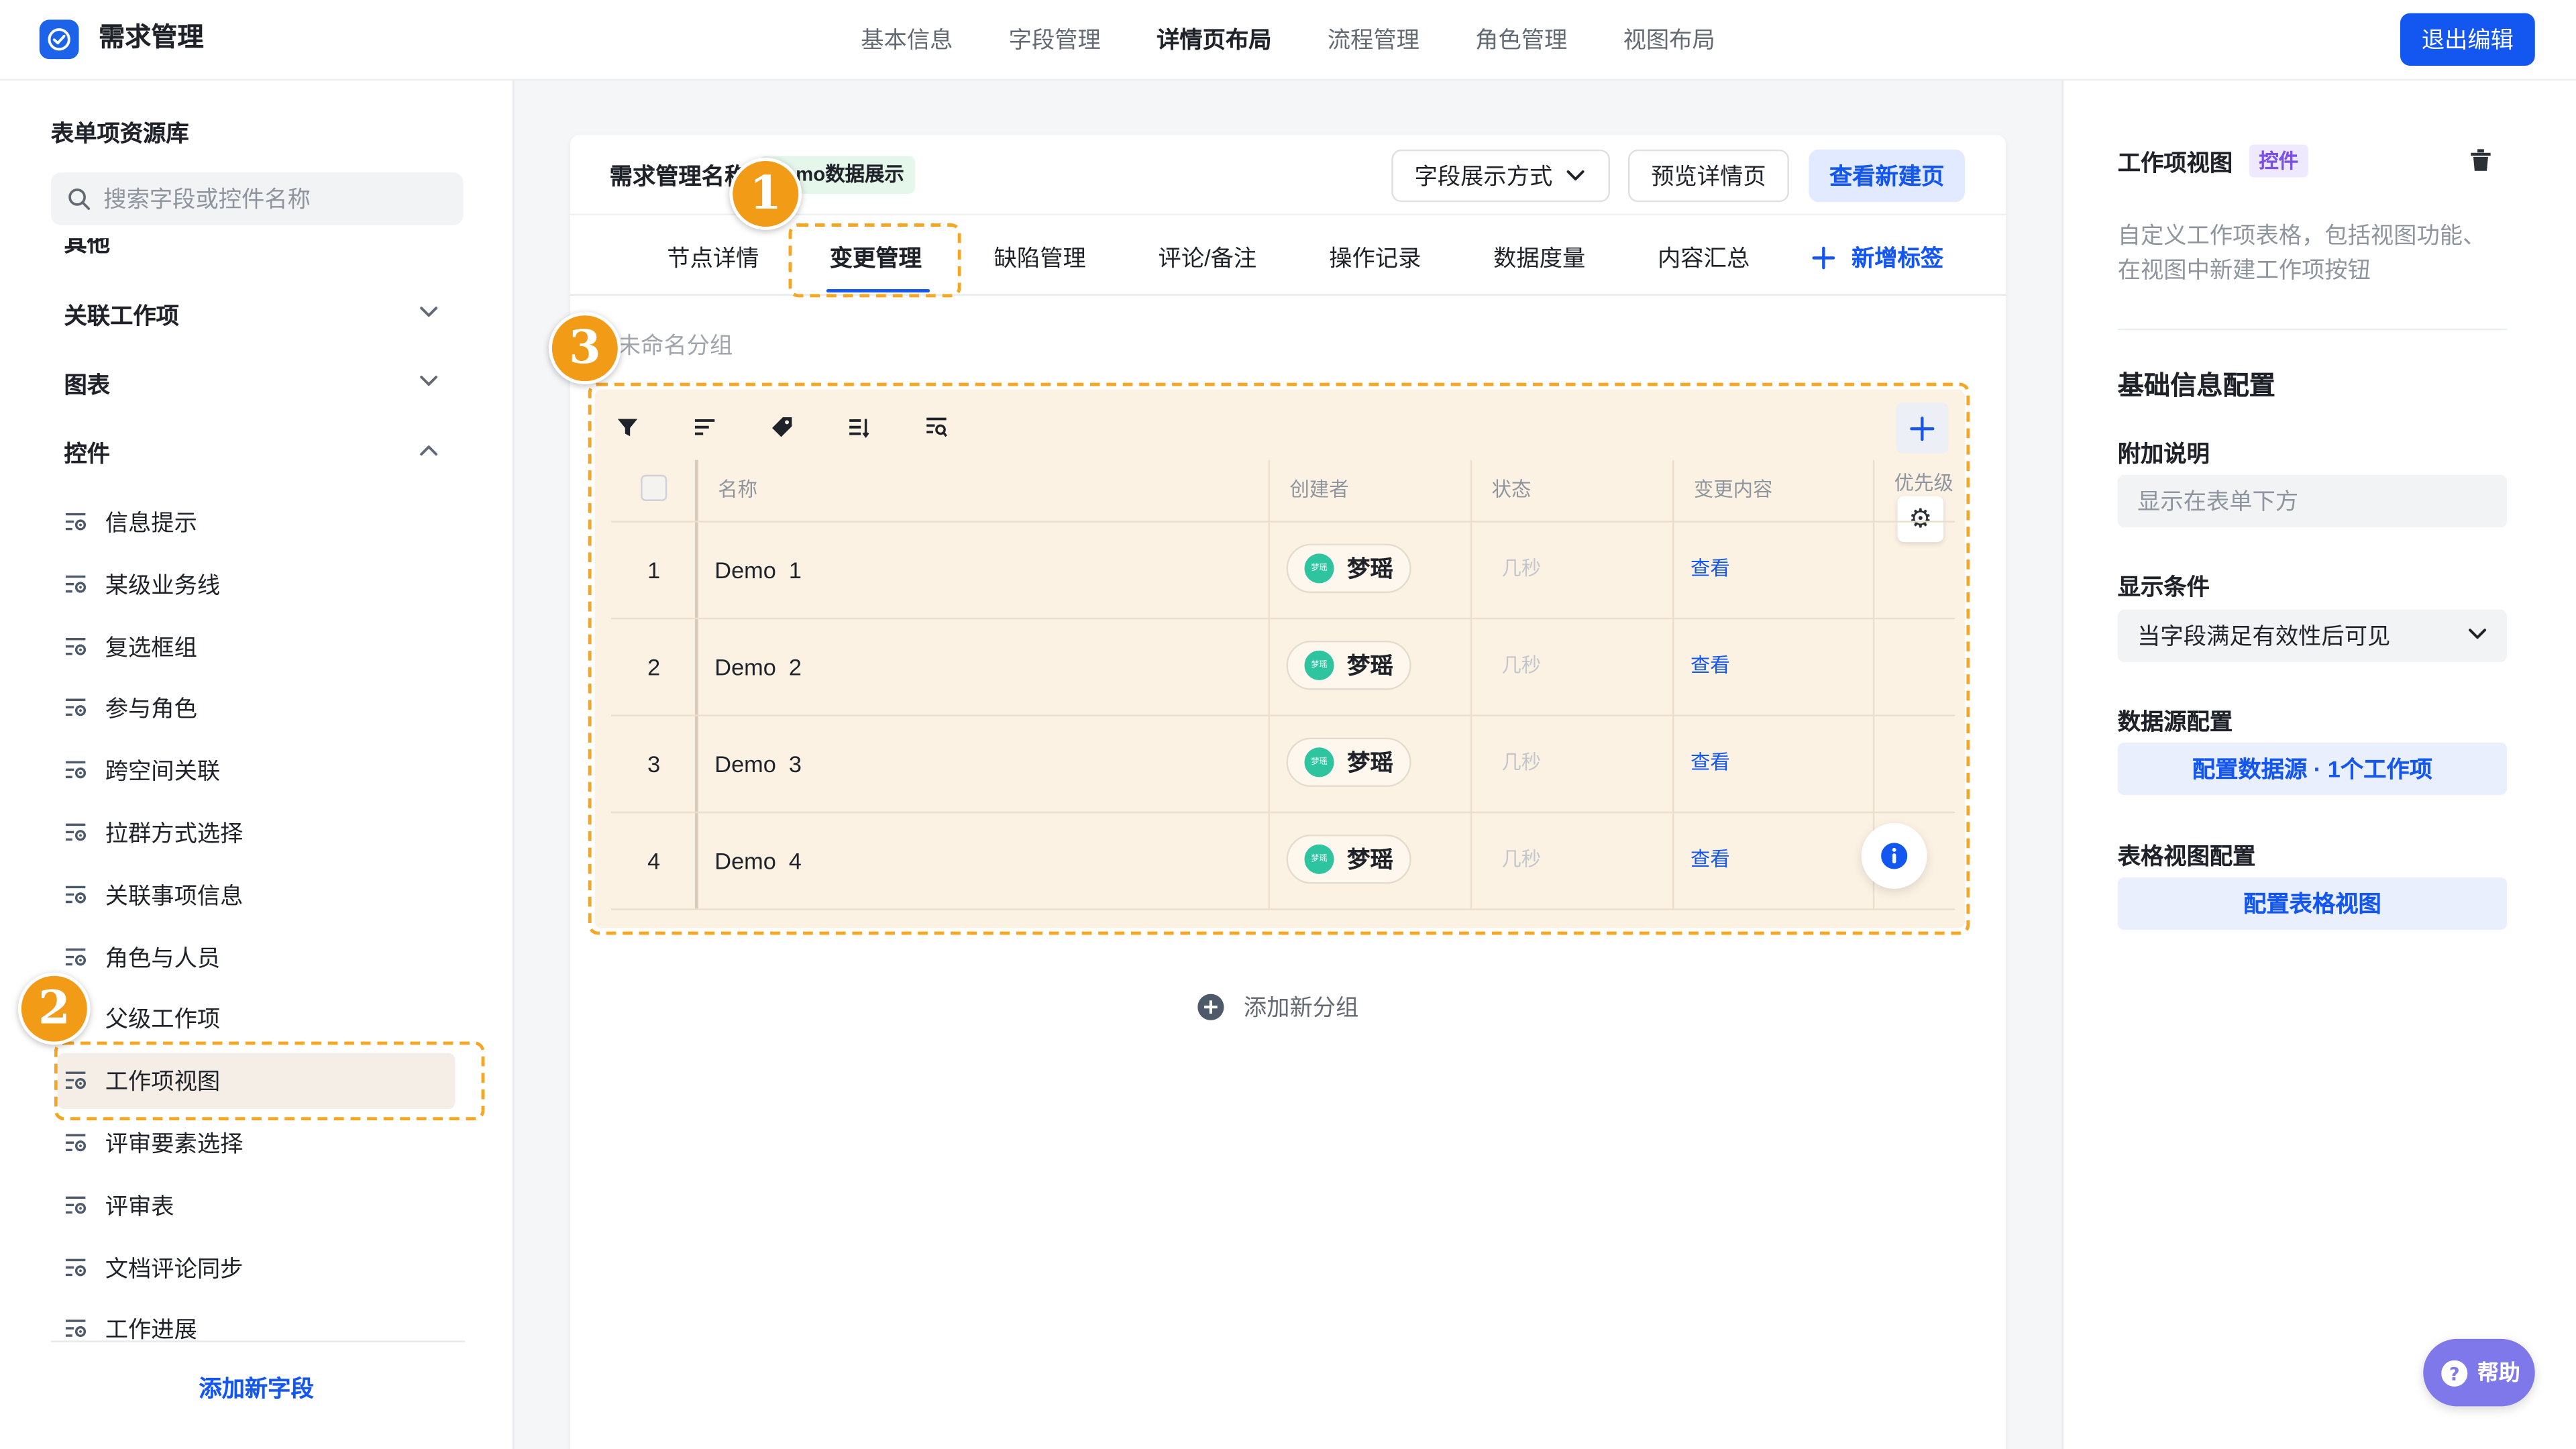 This screenshot has width=2576, height=1449. I want to click on highlight-box-control, so click(269, 1081).